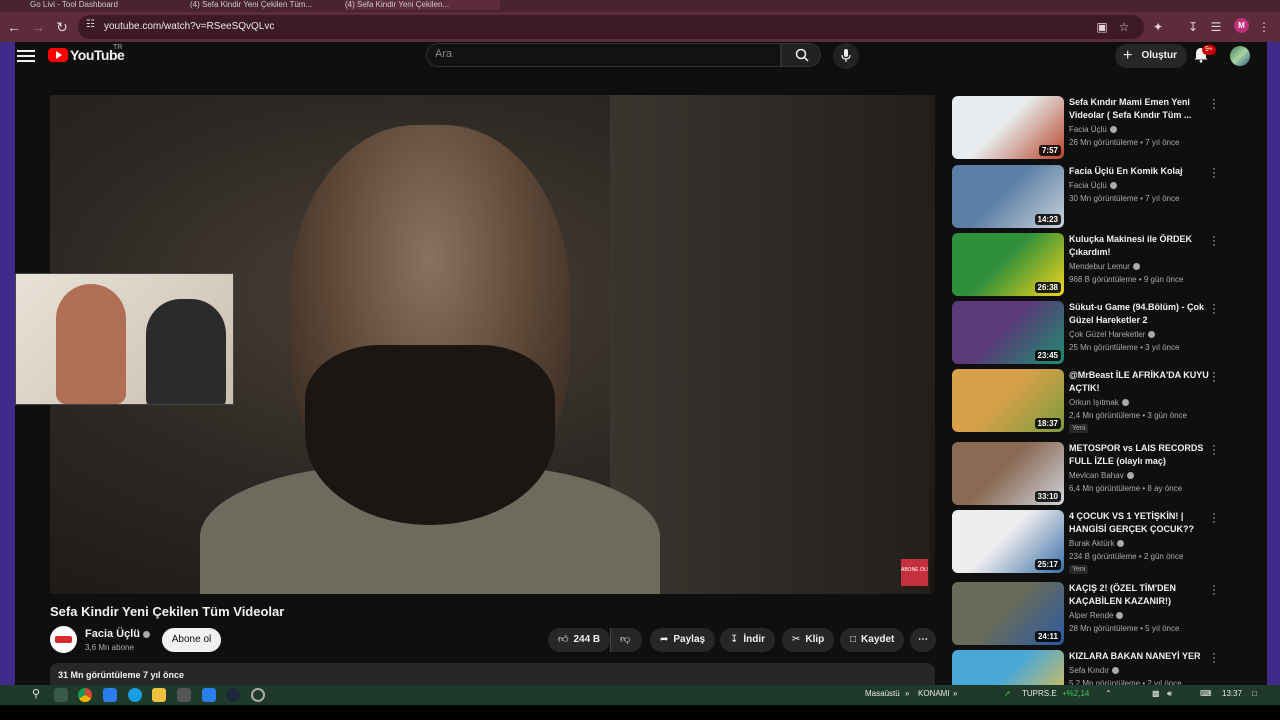 Image resolution: width=1280 pixels, height=720 pixels. What do you see at coordinates (1008, 541) in the screenshot?
I see `recommendation-thumbnail: 25:17` at bounding box center [1008, 541].